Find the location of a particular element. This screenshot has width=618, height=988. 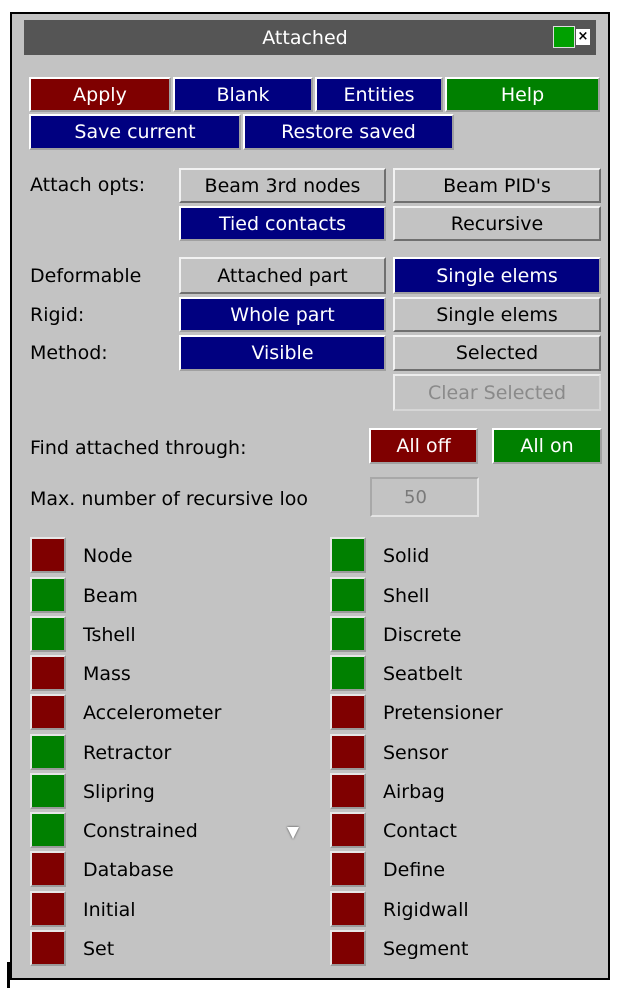

entities-button: Entities is located at coordinates (379, 94).